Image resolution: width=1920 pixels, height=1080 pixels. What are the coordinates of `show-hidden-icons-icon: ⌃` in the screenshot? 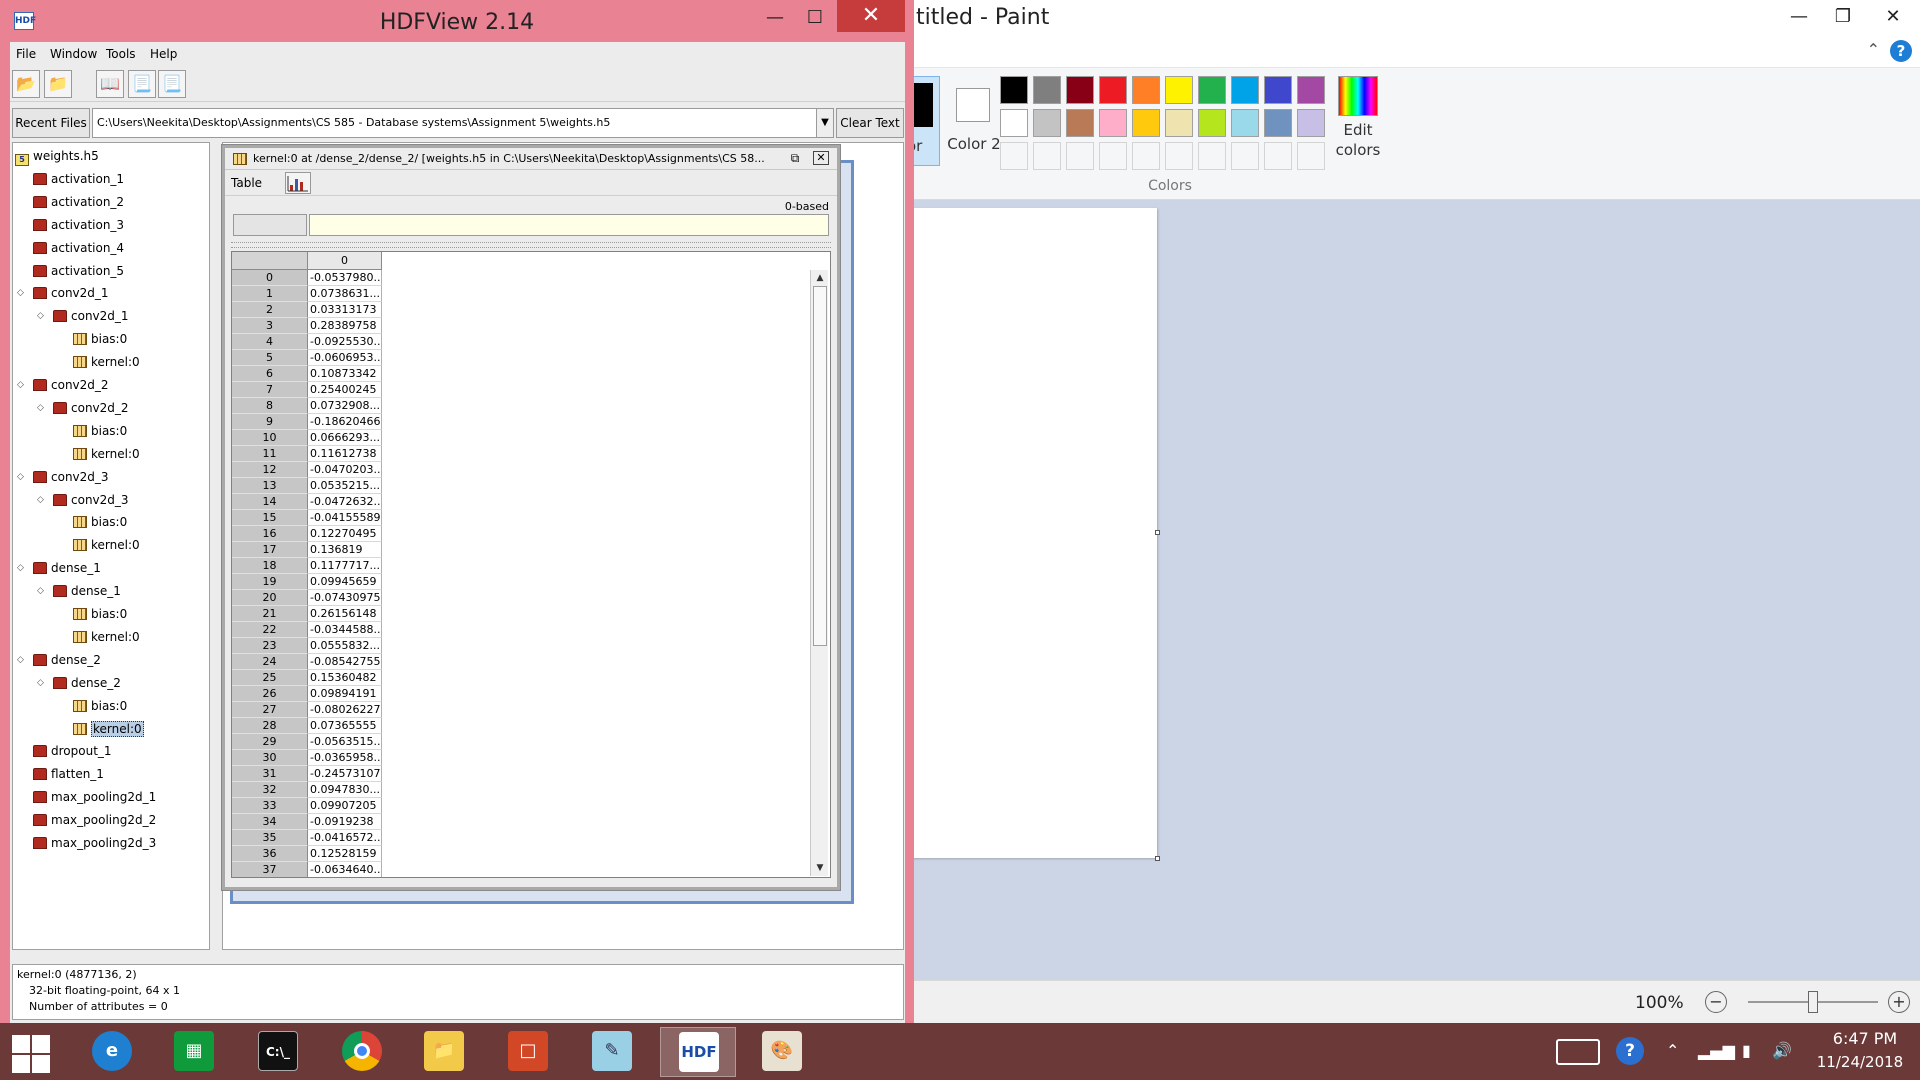 It's located at (1672, 1050).